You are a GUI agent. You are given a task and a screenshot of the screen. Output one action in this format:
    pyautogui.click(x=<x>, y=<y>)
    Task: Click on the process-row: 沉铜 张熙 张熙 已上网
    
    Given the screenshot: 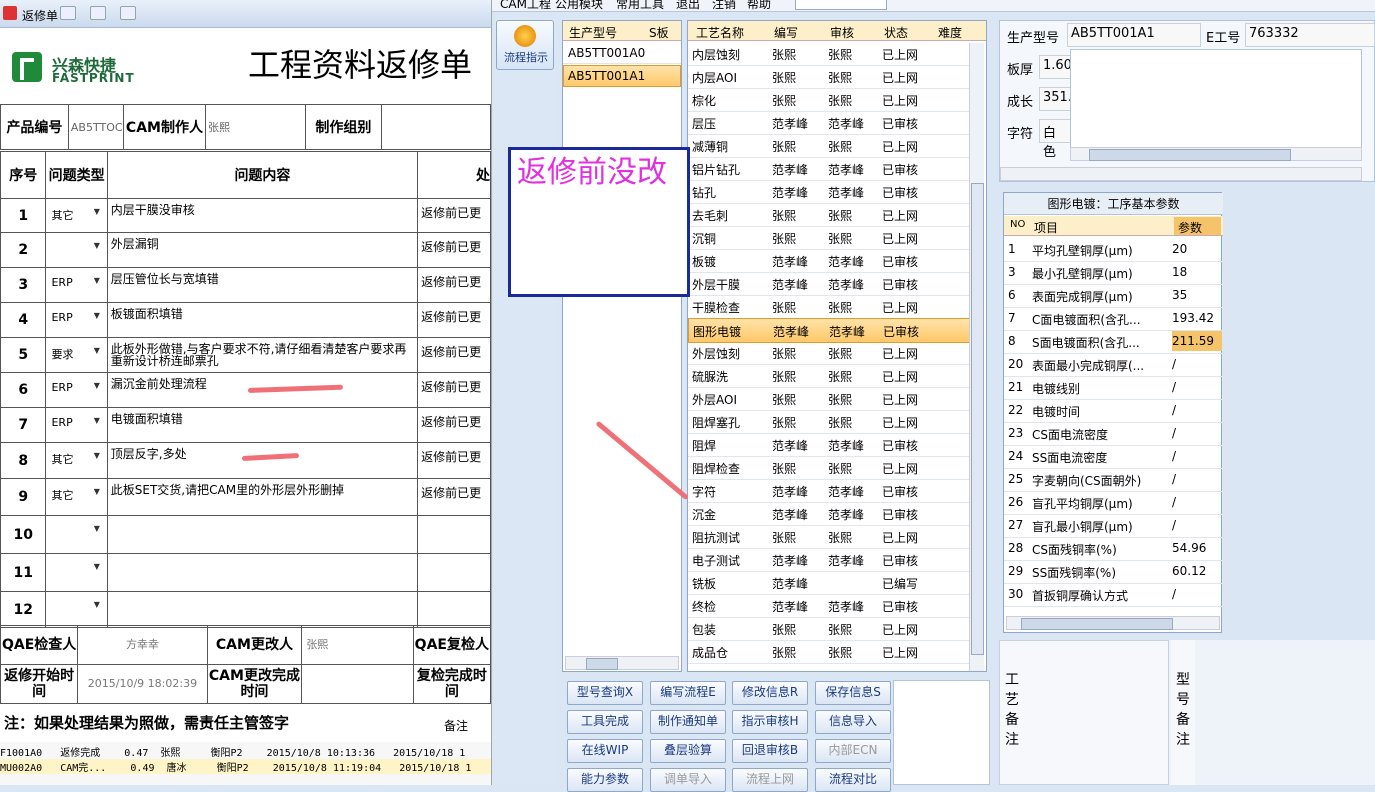 What is the action you would take?
    pyautogui.click(x=829, y=238)
    